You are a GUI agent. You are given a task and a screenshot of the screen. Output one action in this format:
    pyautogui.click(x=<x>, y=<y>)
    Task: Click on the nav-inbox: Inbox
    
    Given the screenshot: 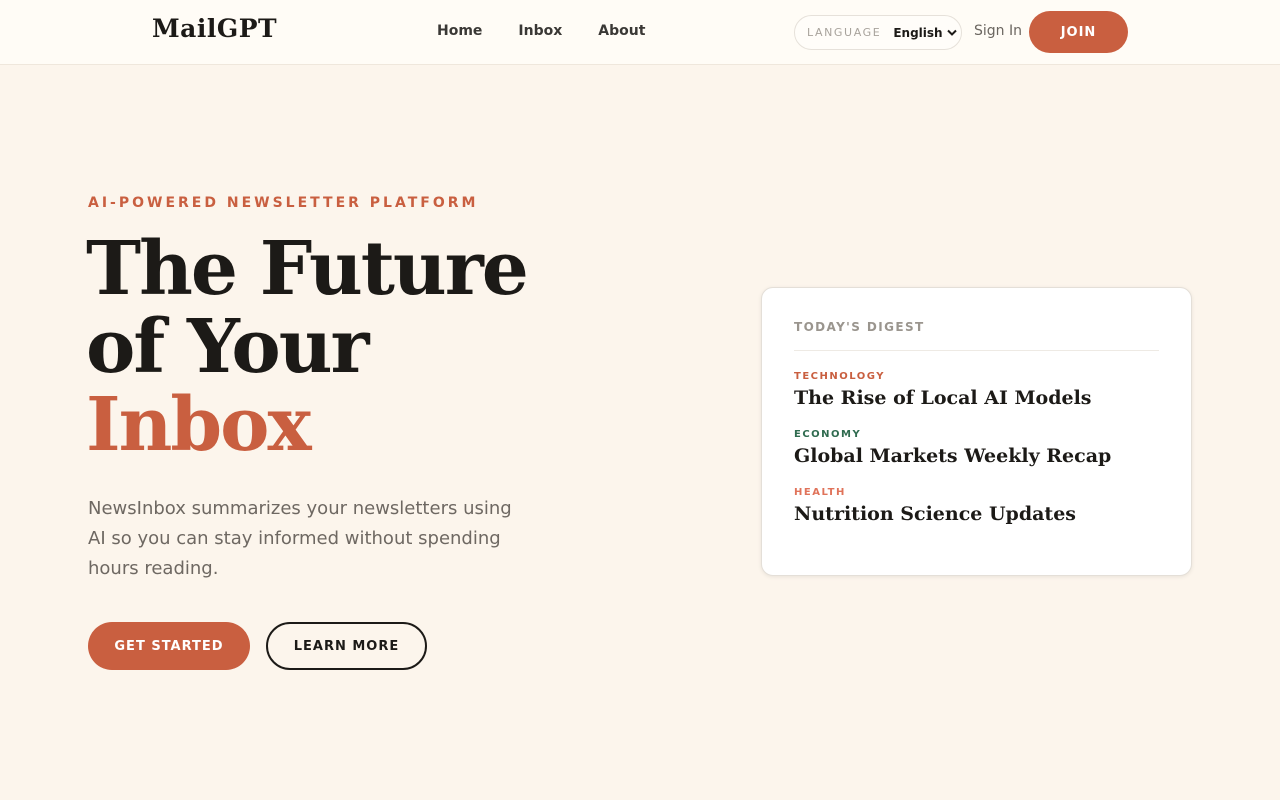 What is the action you would take?
    pyautogui.click(x=540, y=31)
    